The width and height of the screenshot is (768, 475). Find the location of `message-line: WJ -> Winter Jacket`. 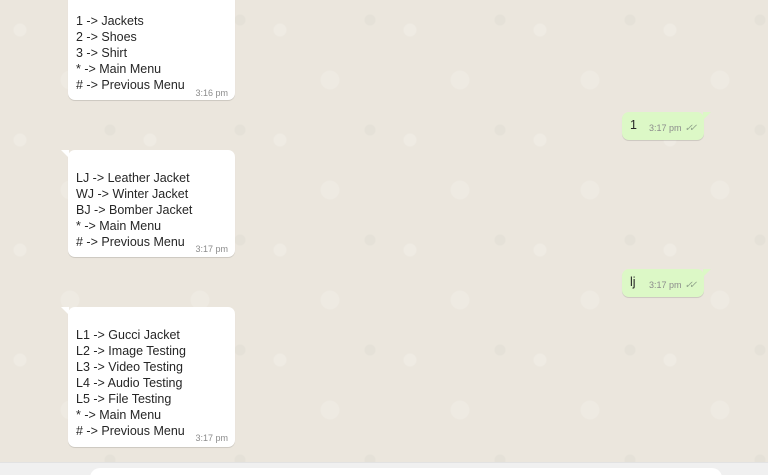

message-line: WJ -> Winter Jacket is located at coordinates (132, 194).